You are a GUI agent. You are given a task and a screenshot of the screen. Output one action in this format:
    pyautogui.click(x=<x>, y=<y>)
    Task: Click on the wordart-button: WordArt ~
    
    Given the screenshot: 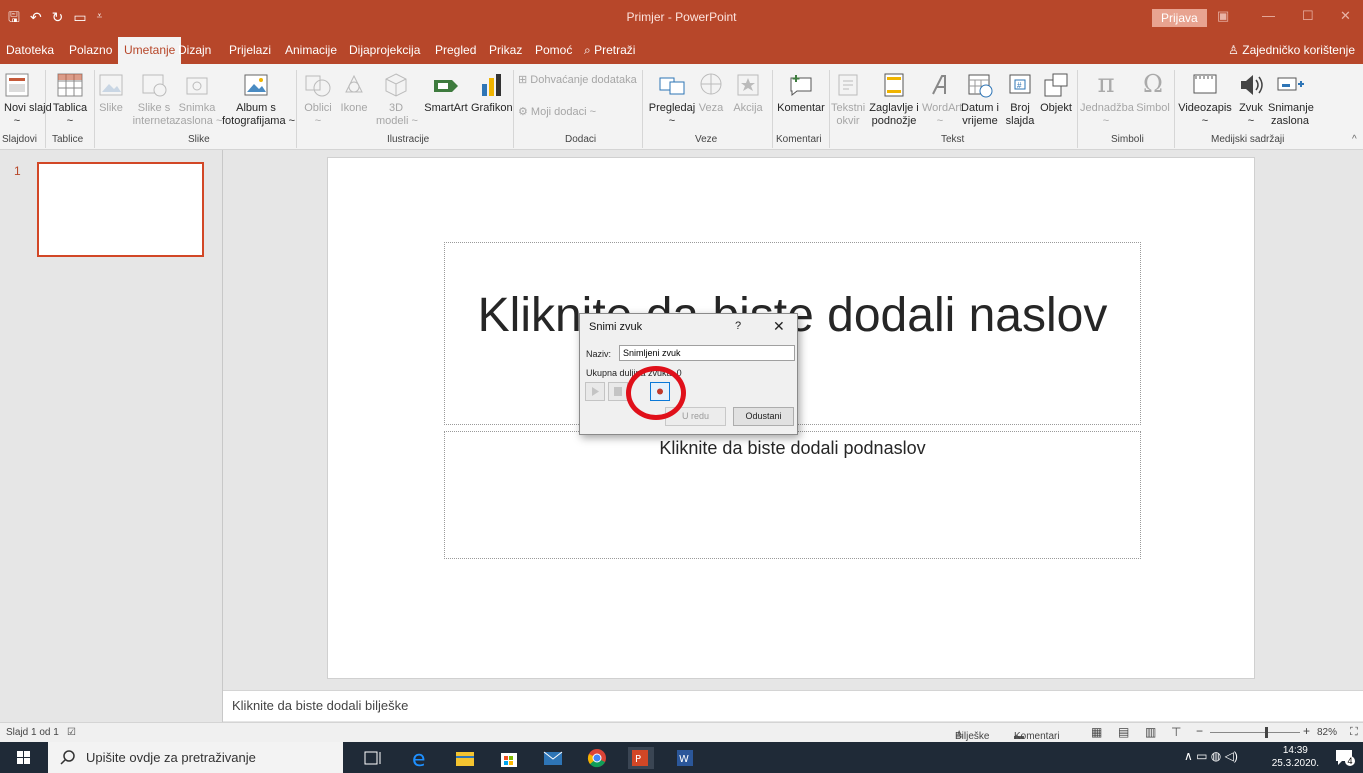 What is the action you would take?
    pyautogui.click(x=942, y=100)
    